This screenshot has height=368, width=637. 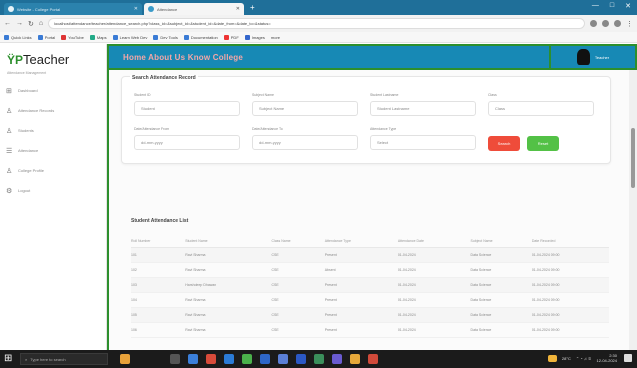 What do you see at coordinates (125, 359) in the screenshot?
I see `weather-app-icon` at bounding box center [125, 359].